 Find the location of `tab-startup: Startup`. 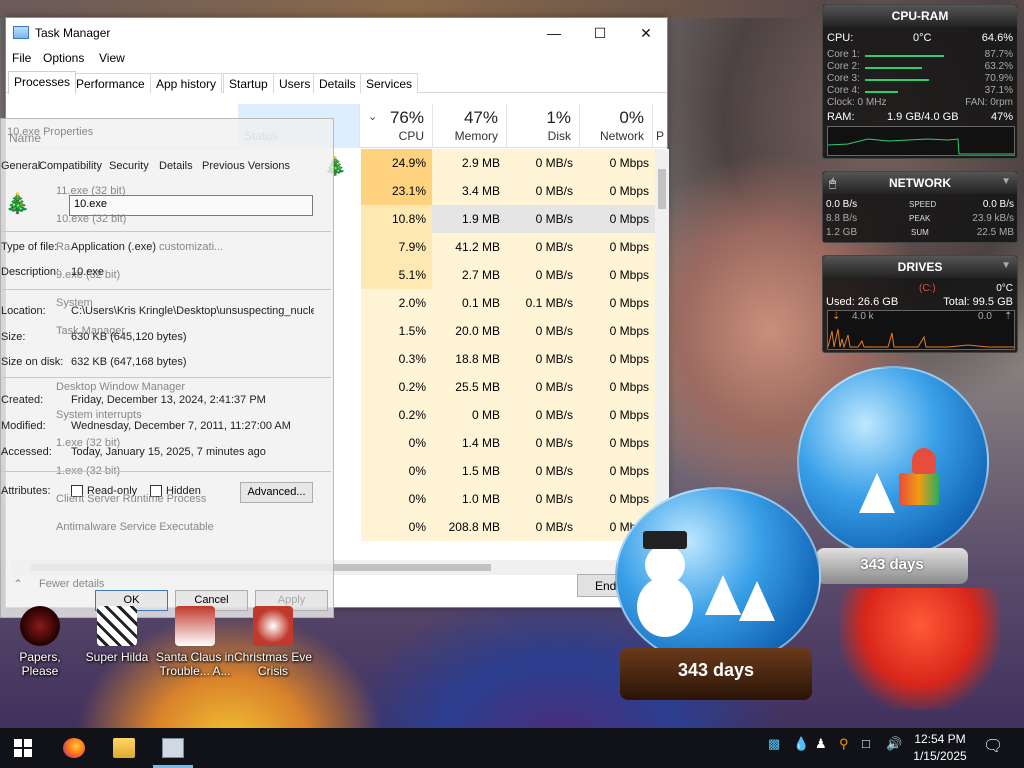

tab-startup: Startup is located at coordinates (248, 83).